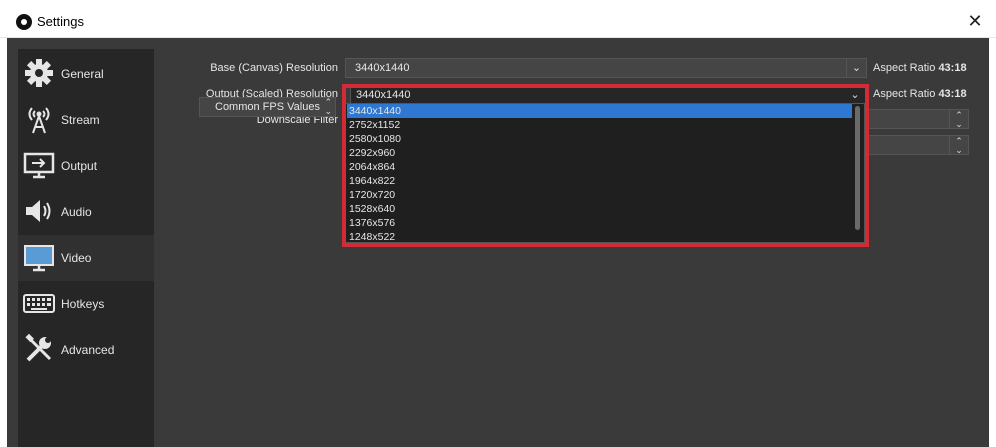 The image size is (996, 447). I want to click on base-resolution-label: Base (Canvas) Resolution, so click(274, 68).